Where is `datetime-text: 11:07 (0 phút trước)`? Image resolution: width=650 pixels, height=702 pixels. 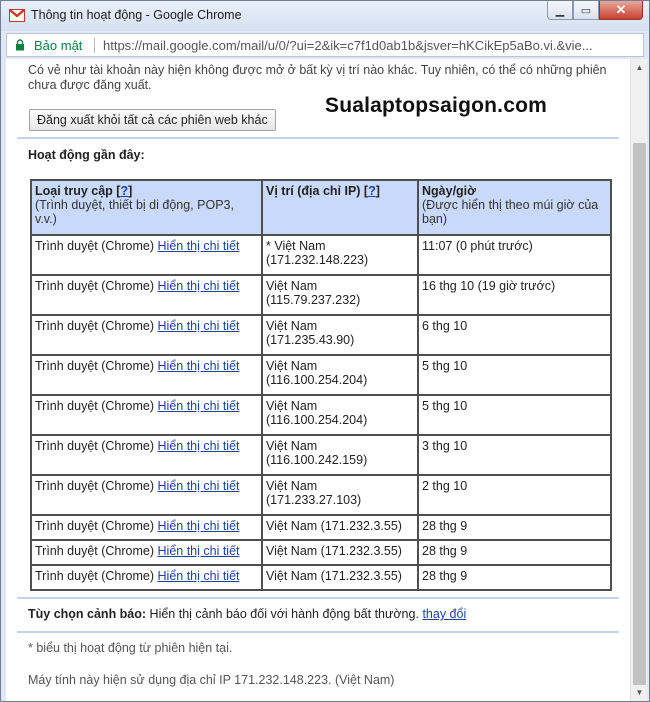 datetime-text: 11:07 (0 phút trước) is located at coordinates (477, 246).